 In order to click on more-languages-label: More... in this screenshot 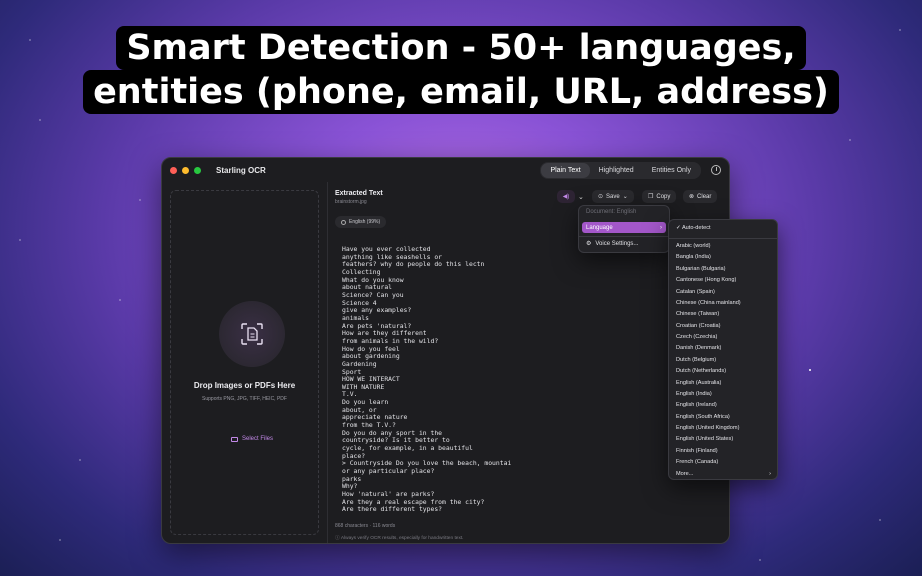, I will do `click(685, 473)`.